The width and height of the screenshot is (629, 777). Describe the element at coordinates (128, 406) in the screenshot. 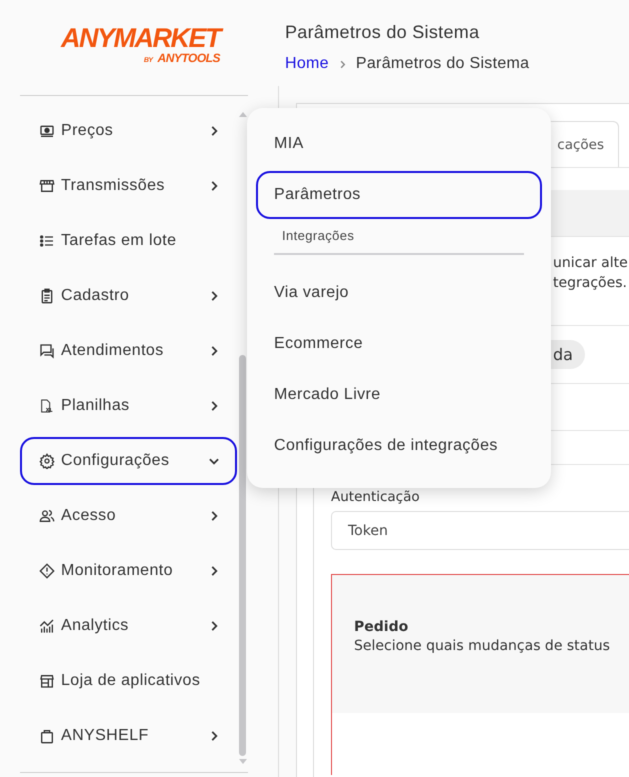

I see `sidebar-item: Planilhas` at that location.